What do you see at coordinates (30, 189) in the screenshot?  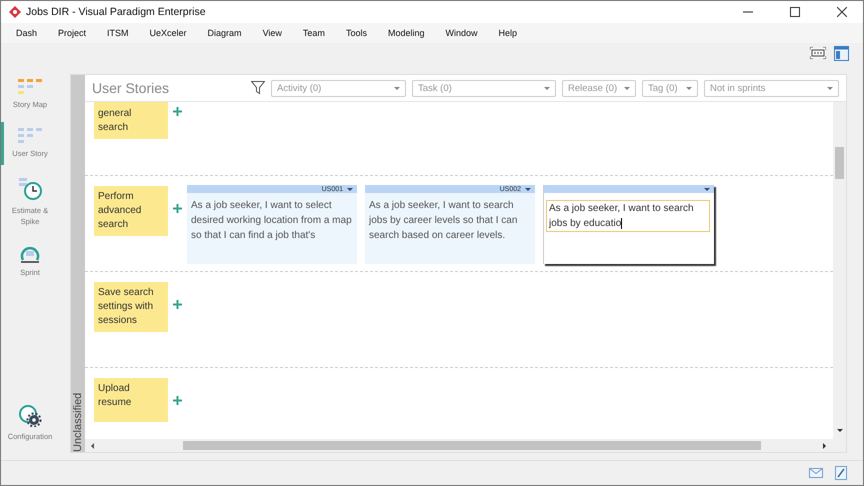 I see `clock-icon` at bounding box center [30, 189].